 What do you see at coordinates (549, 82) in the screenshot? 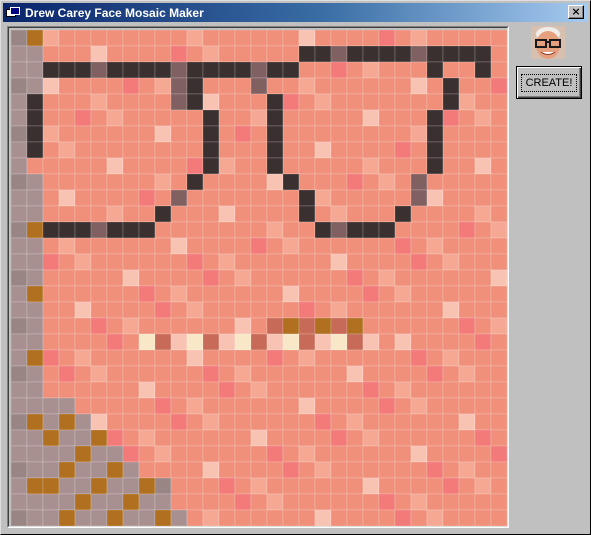
I see `create-button: CREATE!` at bounding box center [549, 82].